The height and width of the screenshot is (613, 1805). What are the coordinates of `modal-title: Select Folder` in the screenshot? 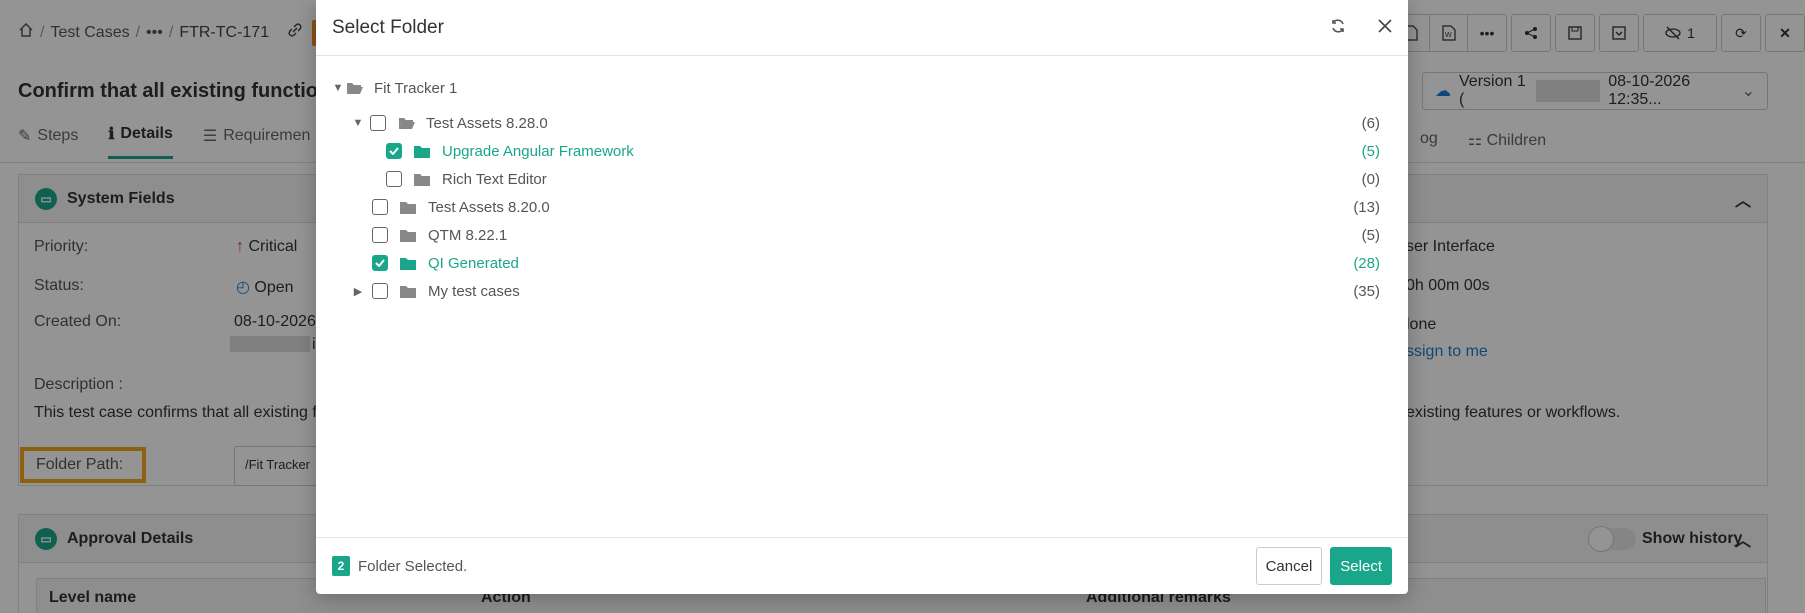 It's located at (388, 27).